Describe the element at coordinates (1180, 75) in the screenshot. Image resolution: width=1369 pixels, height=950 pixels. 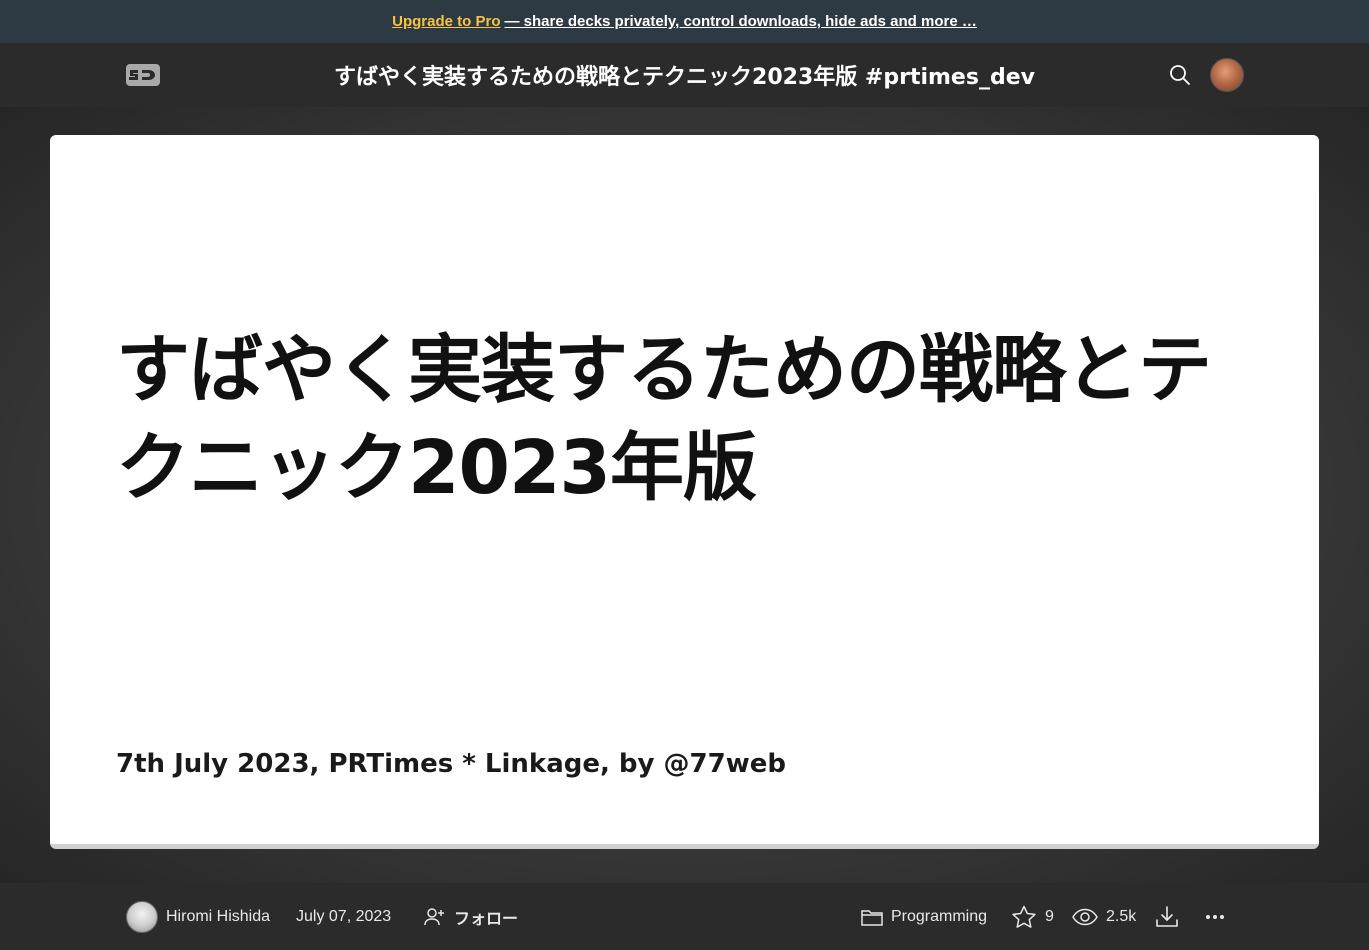
I see `search-icon` at that location.